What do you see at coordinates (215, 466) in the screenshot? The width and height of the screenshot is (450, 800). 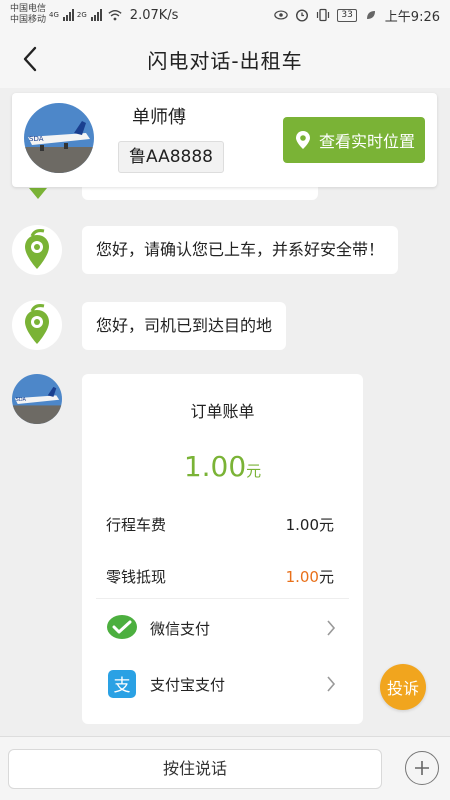 I see `bill-amount-number: 1.00` at bounding box center [215, 466].